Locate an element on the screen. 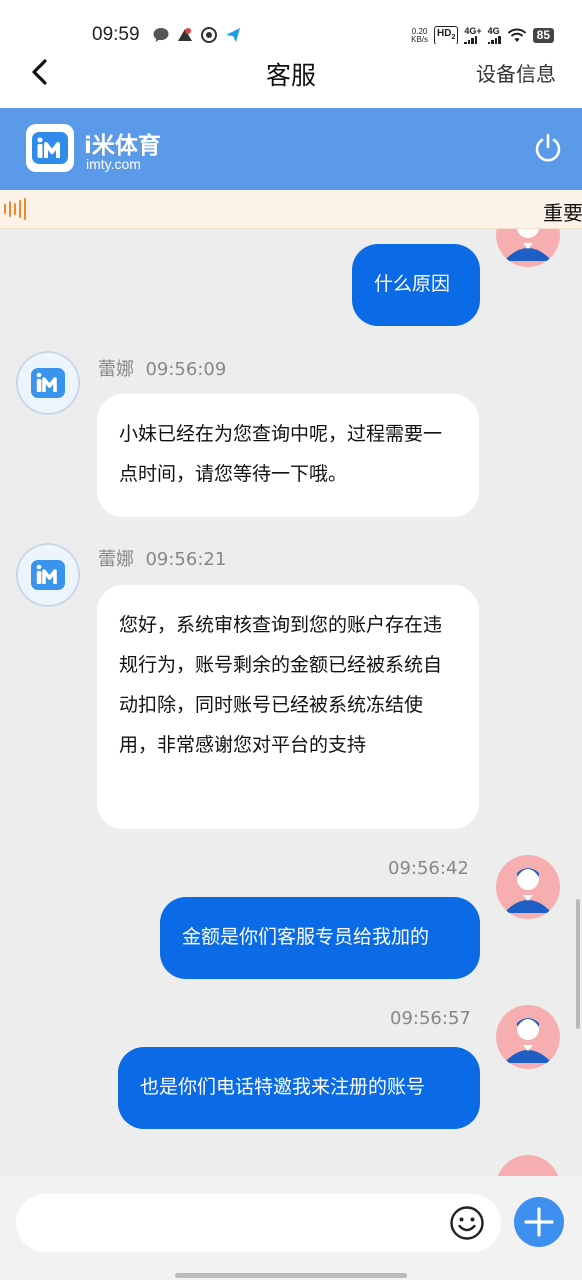 The height and width of the screenshot is (1280, 582). message-time: 09:56:21 is located at coordinates (186, 559).